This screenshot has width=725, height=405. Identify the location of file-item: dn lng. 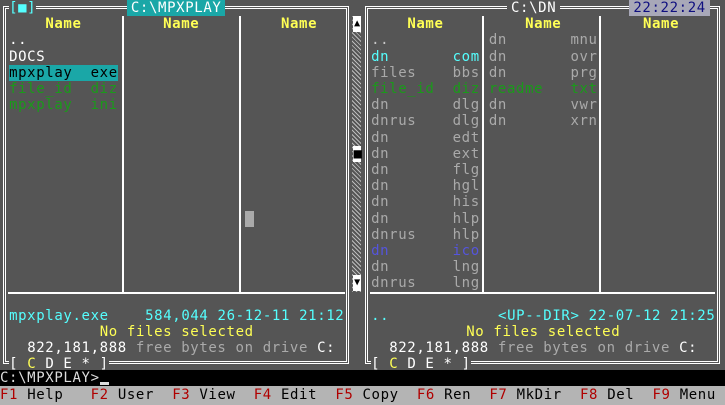
(425, 267).